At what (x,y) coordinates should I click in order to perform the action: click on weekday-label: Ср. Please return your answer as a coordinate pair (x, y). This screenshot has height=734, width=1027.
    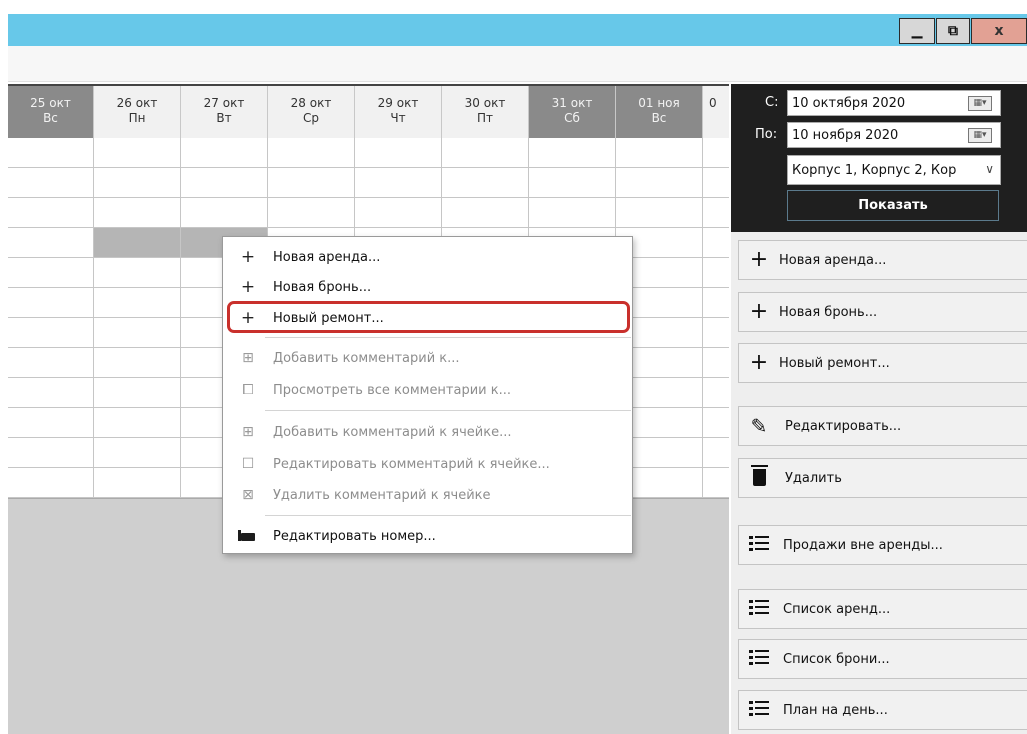
    Looking at the image, I should click on (311, 118).